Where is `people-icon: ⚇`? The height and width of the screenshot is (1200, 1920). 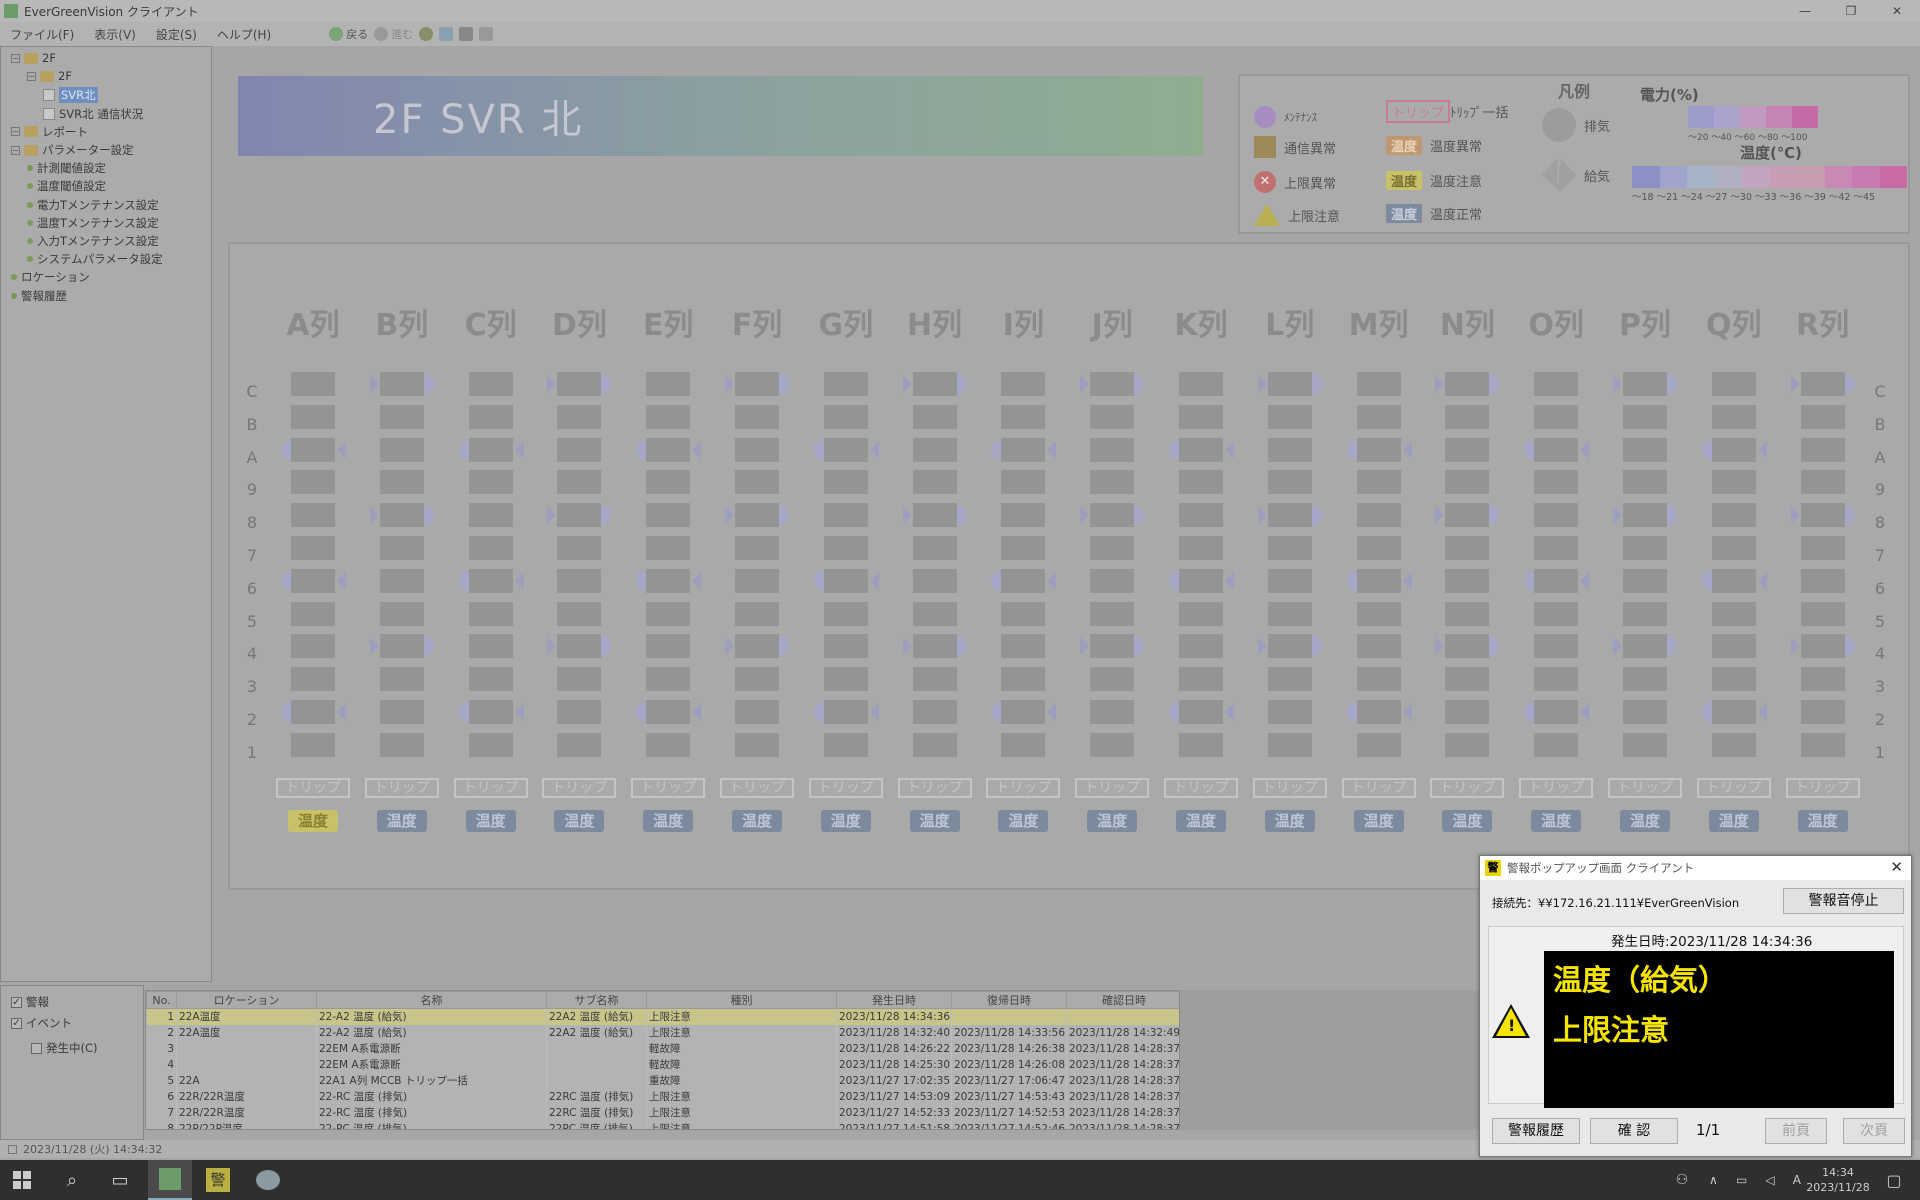 people-icon: ⚇ is located at coordinates (1682, 1180).